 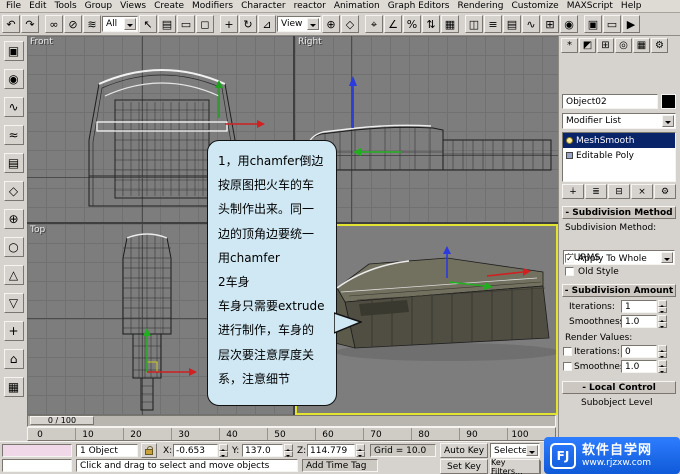 What do you see at coordinates (619, 290) in the screenshot?
I see `rollout-subdivision-amount: - Subdivision Amount` at bounding box center [619, 290].